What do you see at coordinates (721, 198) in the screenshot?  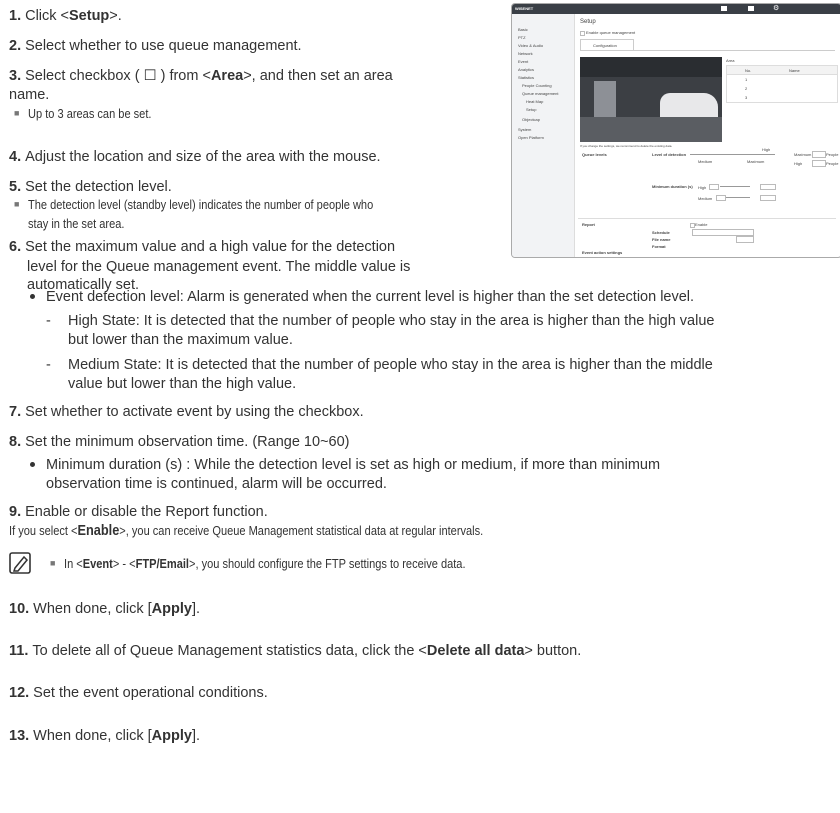 I see `duration-medium-input` at bounding box center [721, 198].